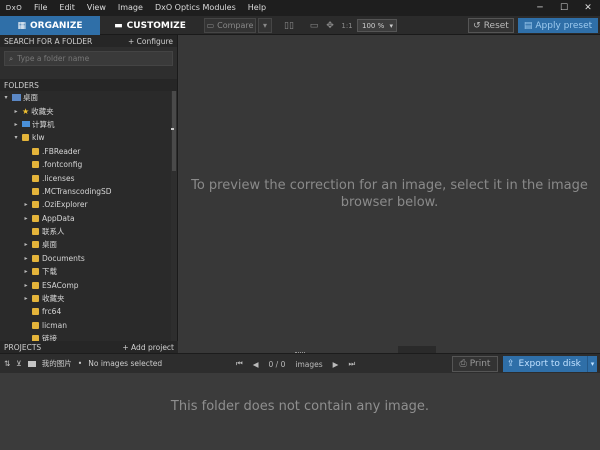 The height and width of the screenshot is (450, 600). I want to click on folder-tree-item: ▸ .OziExplorer, so click(88, 204).